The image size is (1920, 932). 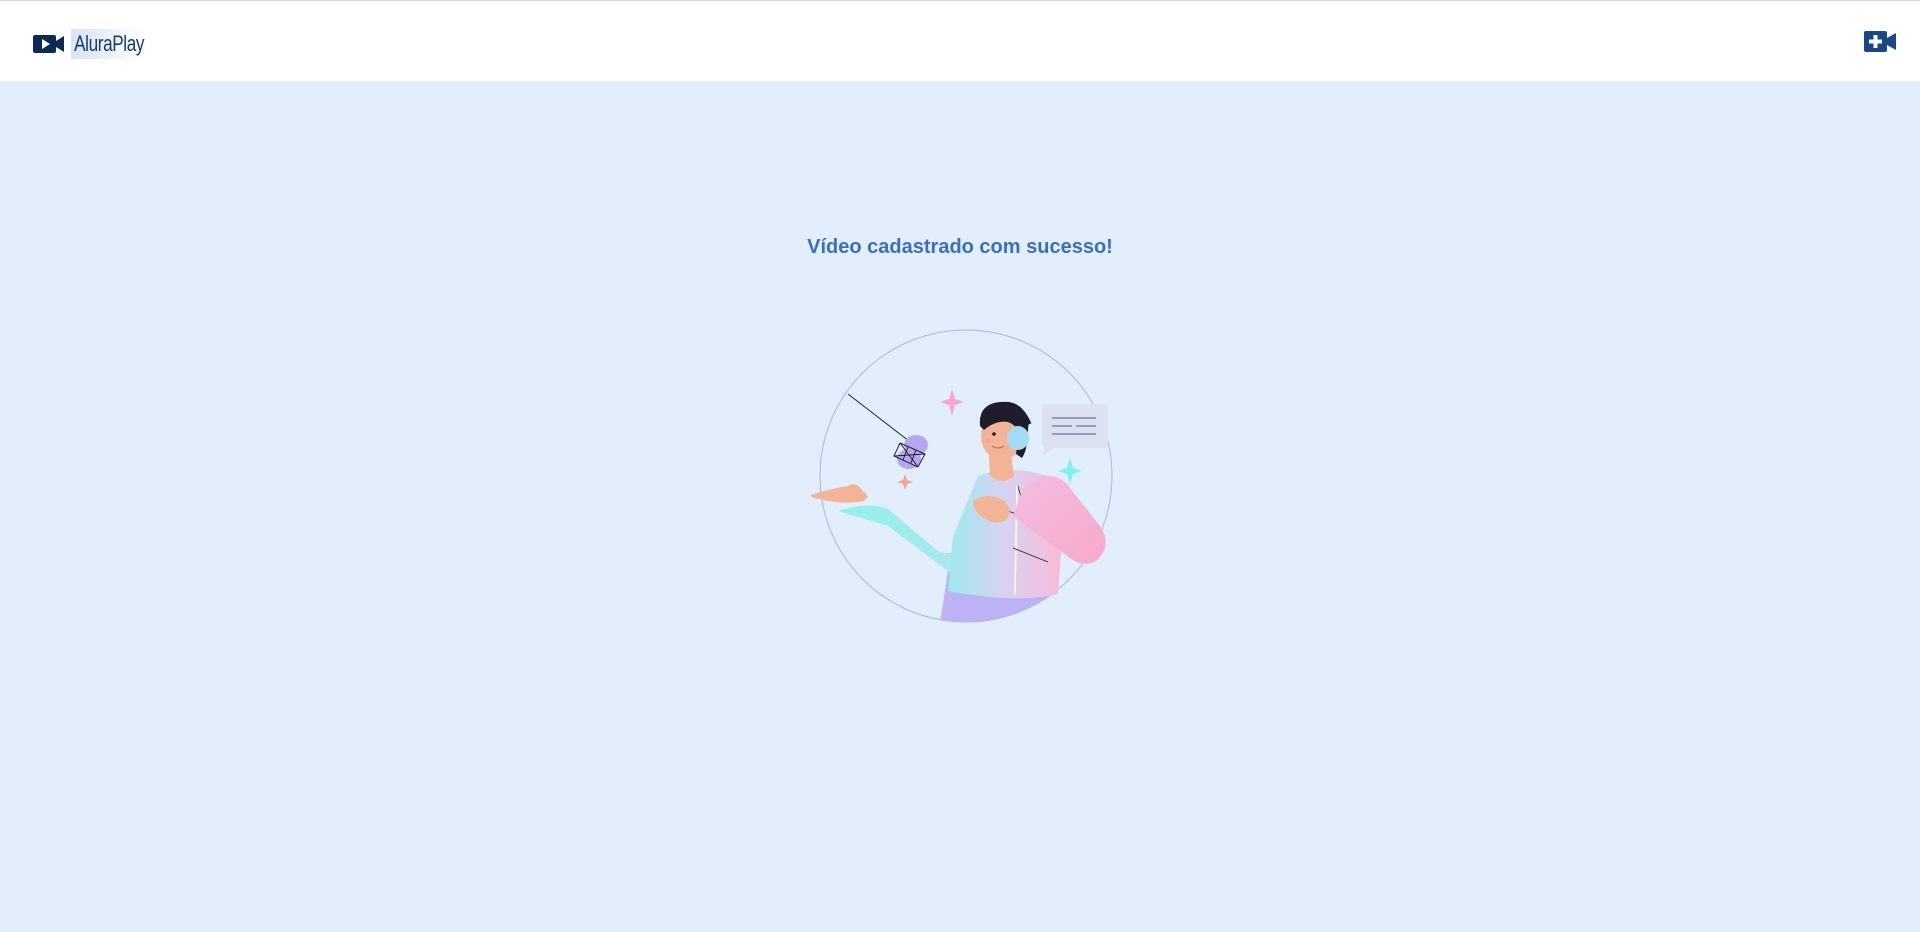 What do you see at coordinates (49, 44) in the screenshot?
I see `video-camera-icon` at bounding box center [49, 44].